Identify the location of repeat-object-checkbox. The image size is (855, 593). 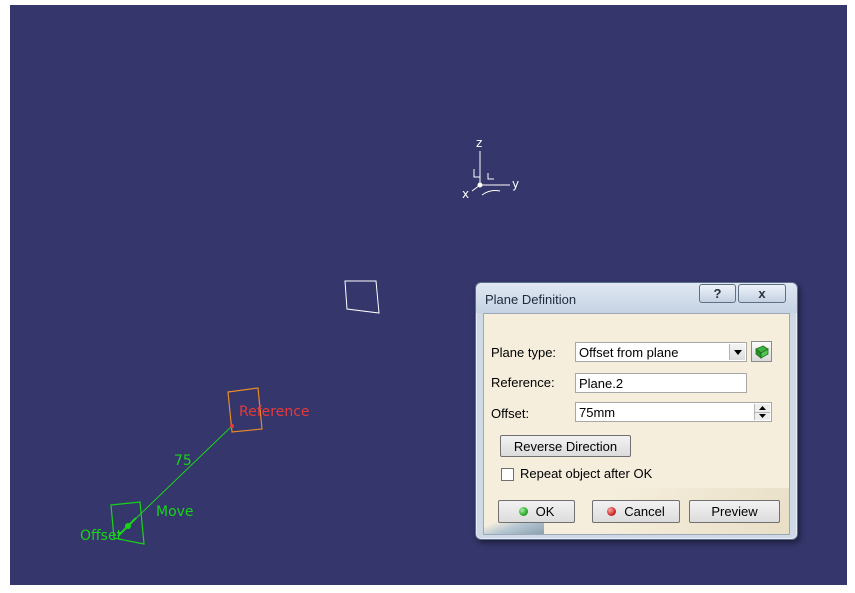
(507, 474).